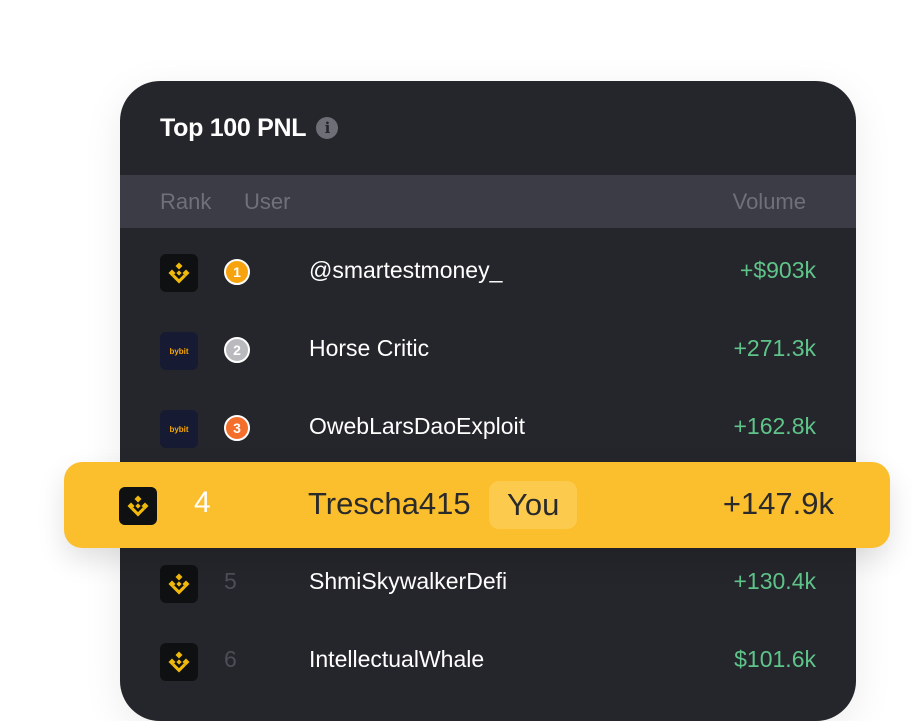 Image resolution: width=912 pixels, height=721 pixels. I want to click on column-header-volume: Volume, so click(769, 202).